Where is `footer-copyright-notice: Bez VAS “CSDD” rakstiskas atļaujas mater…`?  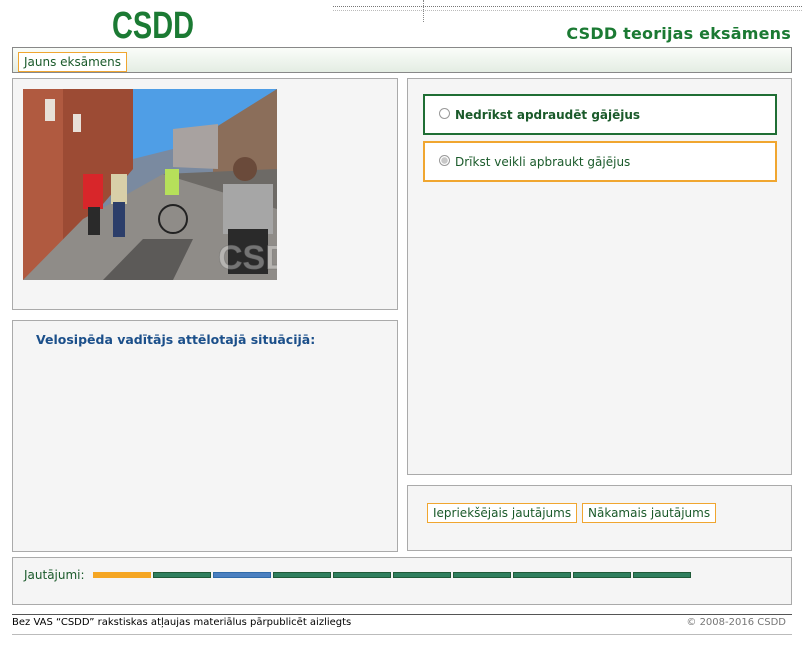 footer-copyright-notice: Bez VAS “CSDD” rakstiskas atļaujas mater… is located at coordinates (182, 622).